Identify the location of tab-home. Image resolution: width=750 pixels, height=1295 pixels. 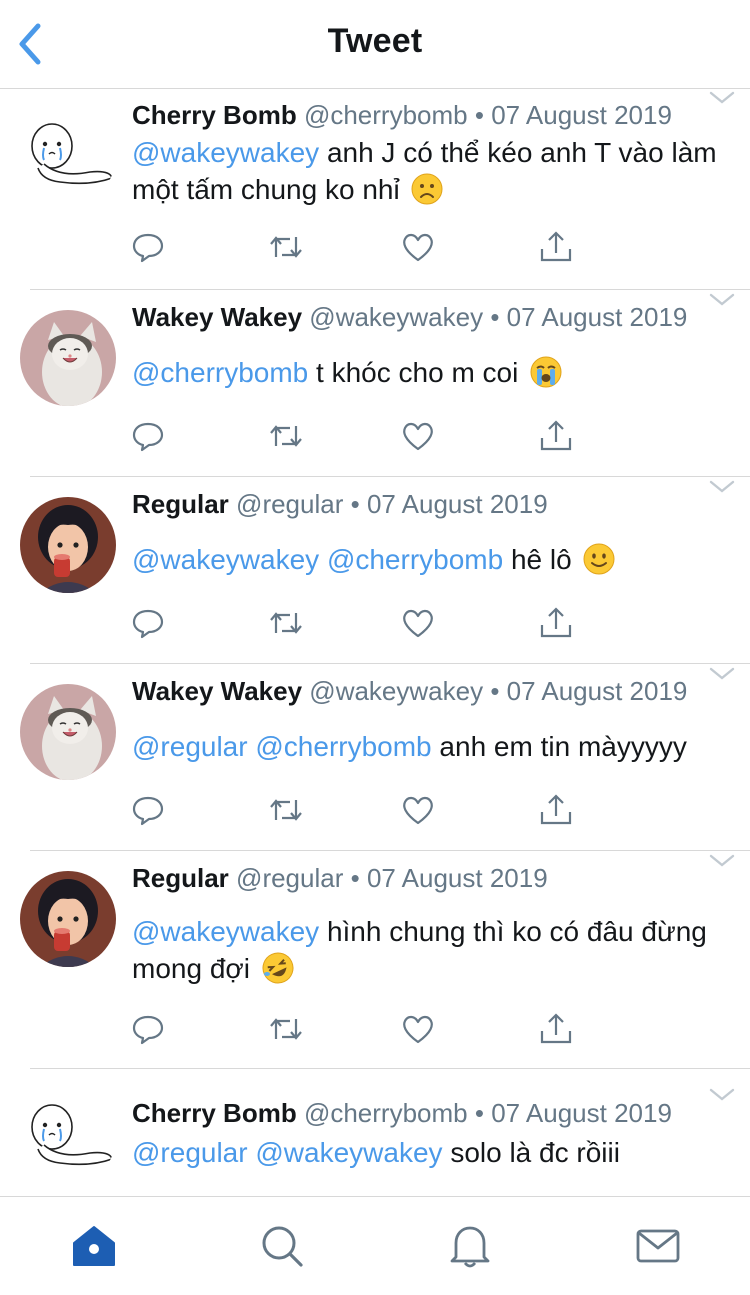
(94, 1246).